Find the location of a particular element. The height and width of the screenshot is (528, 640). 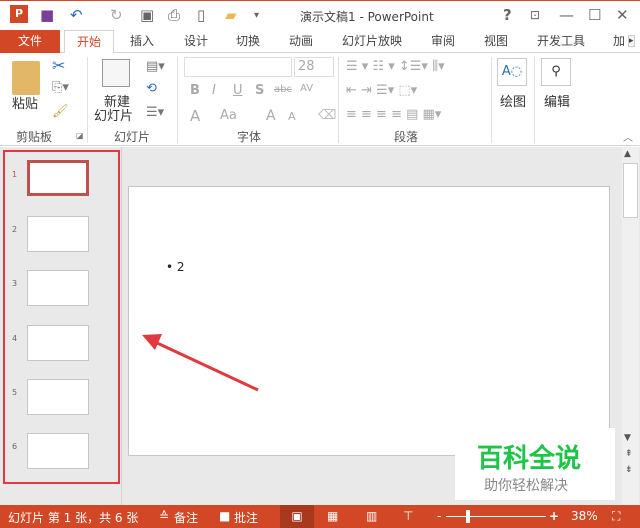

slide-sorter-button: ▦ is located at coordinates (332, 516).